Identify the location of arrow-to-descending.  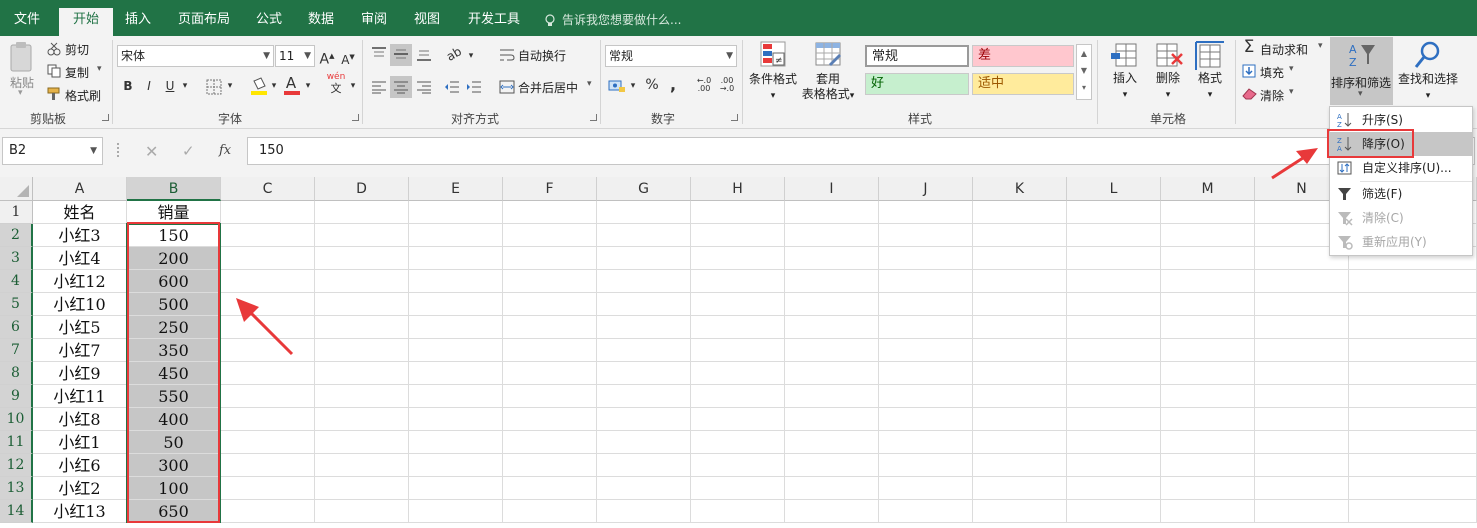
(1294, 164).